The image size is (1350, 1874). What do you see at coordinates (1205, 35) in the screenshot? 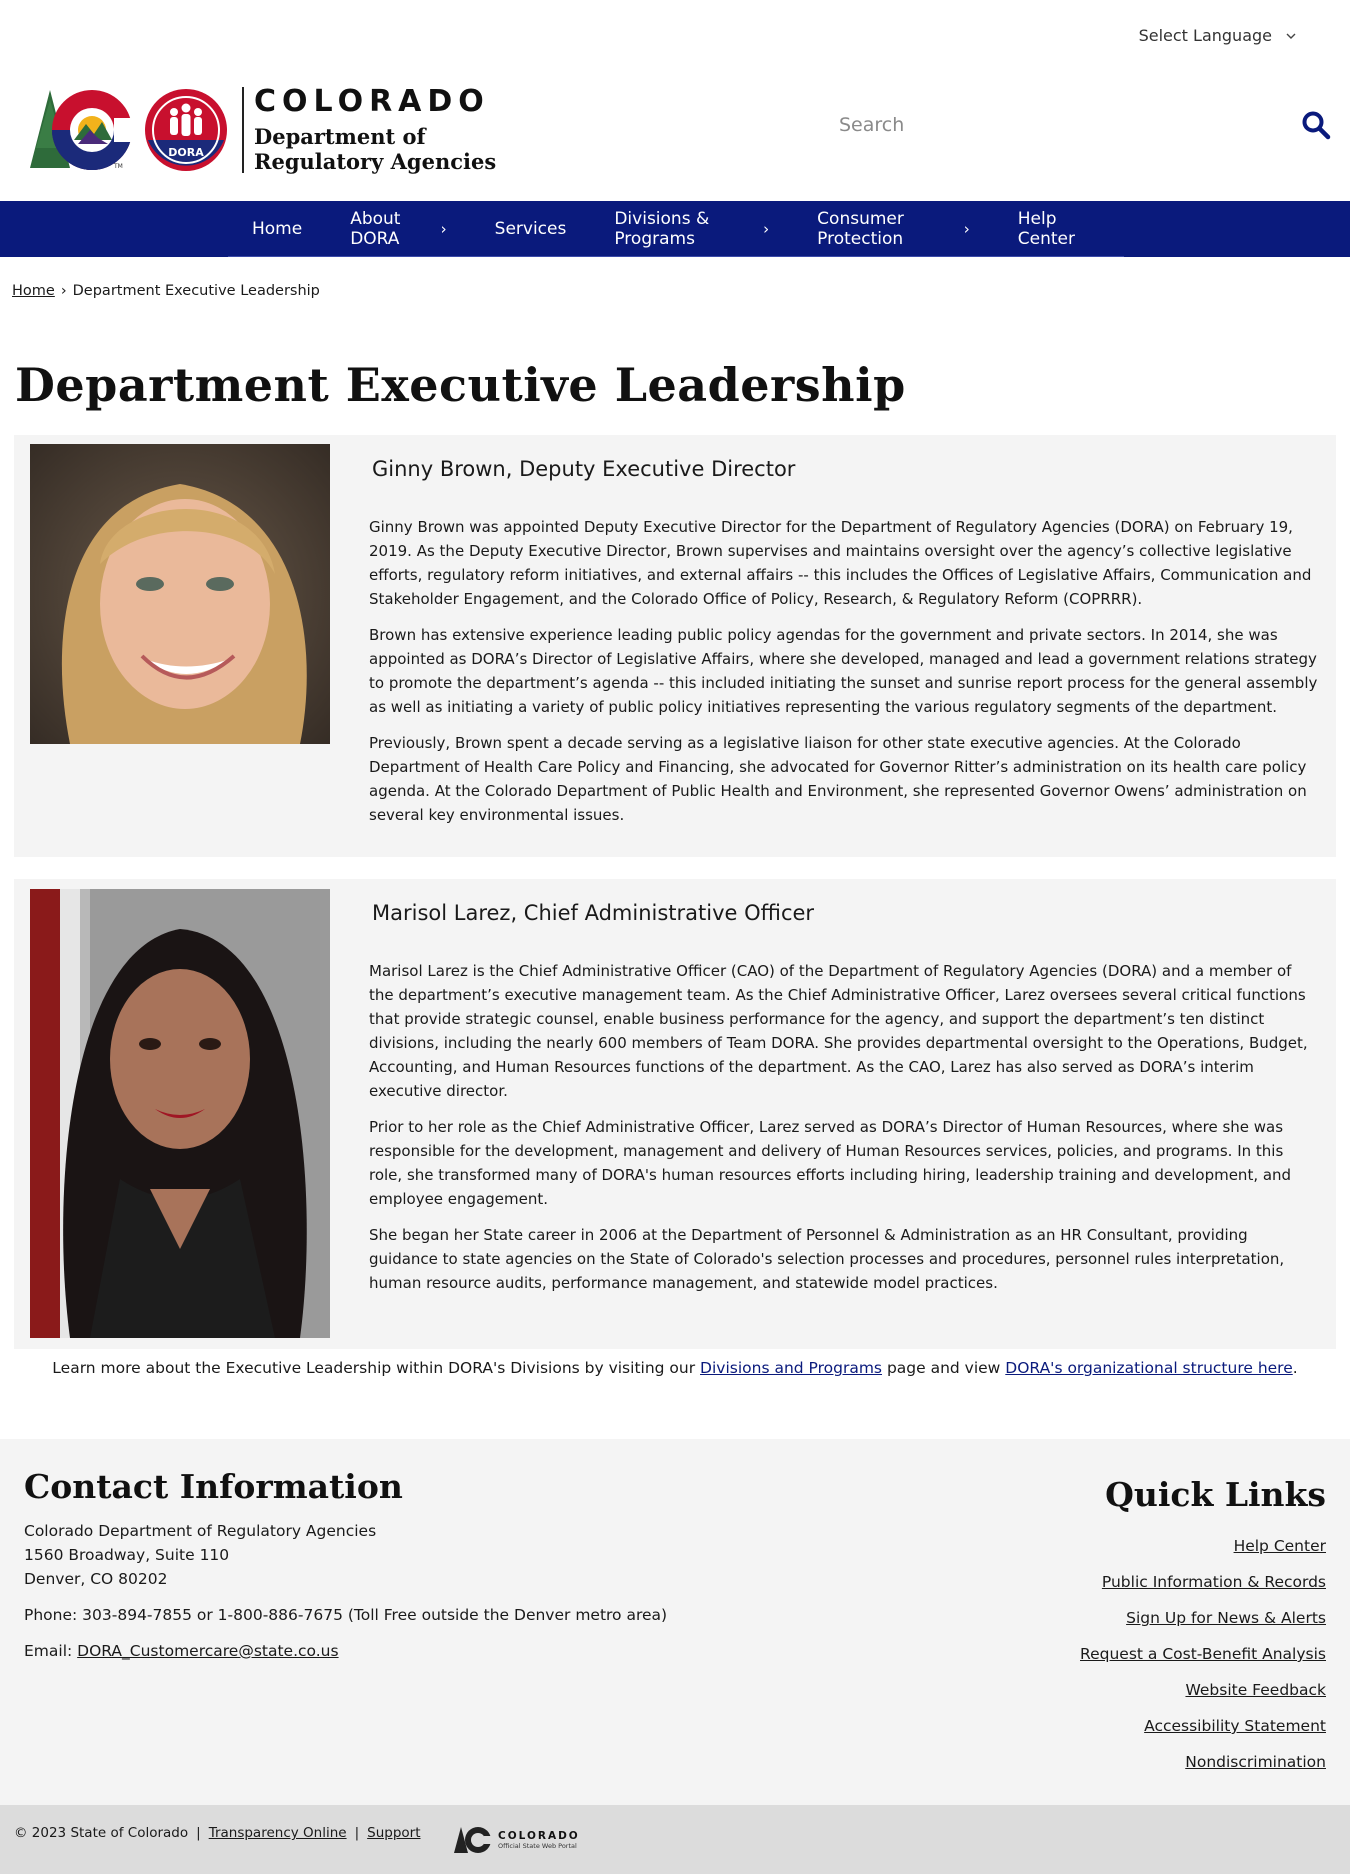
I see `language-label: Select Language` at bounding box center [1205, 35].